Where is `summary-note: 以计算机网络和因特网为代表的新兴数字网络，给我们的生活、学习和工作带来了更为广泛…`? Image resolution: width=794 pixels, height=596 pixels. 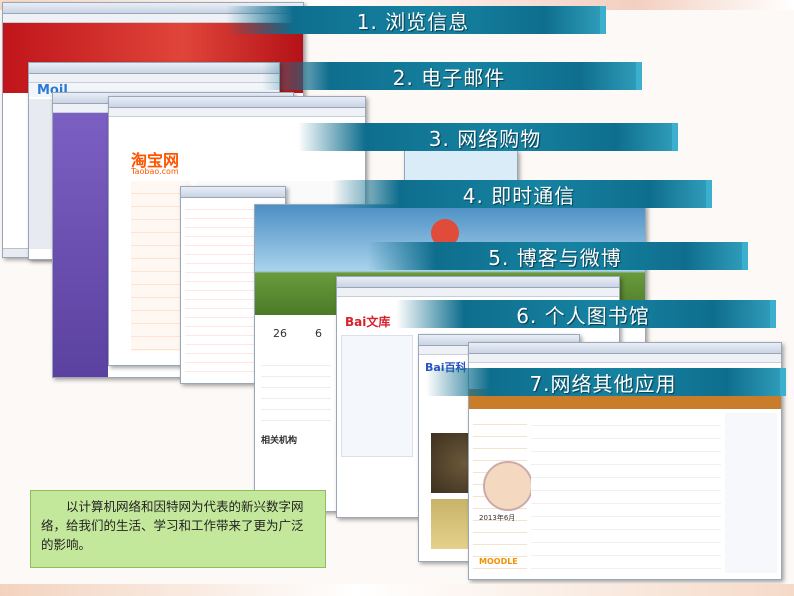 summary-note: 以计算机网络和因特网为代表的新兴数字网络，给我们的生活、学习和工作带来了更为广泛… is located at coordinates (178, 529).